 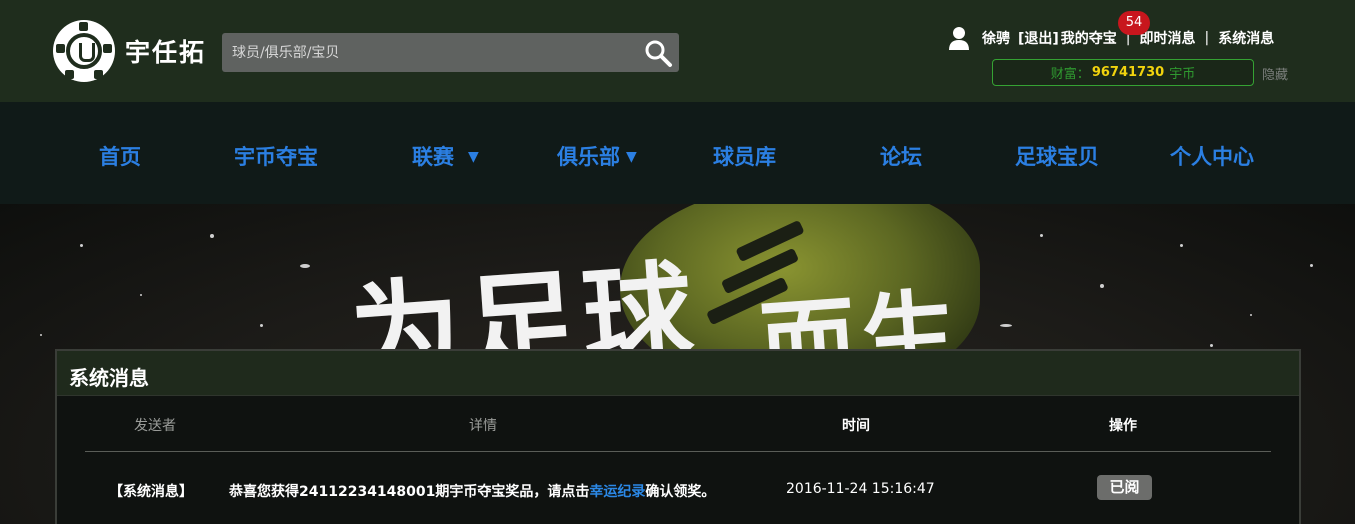 What do you see at coordinates (432, 52) in the screenshot?
I see `search-input` at bounding box center [432, 52].